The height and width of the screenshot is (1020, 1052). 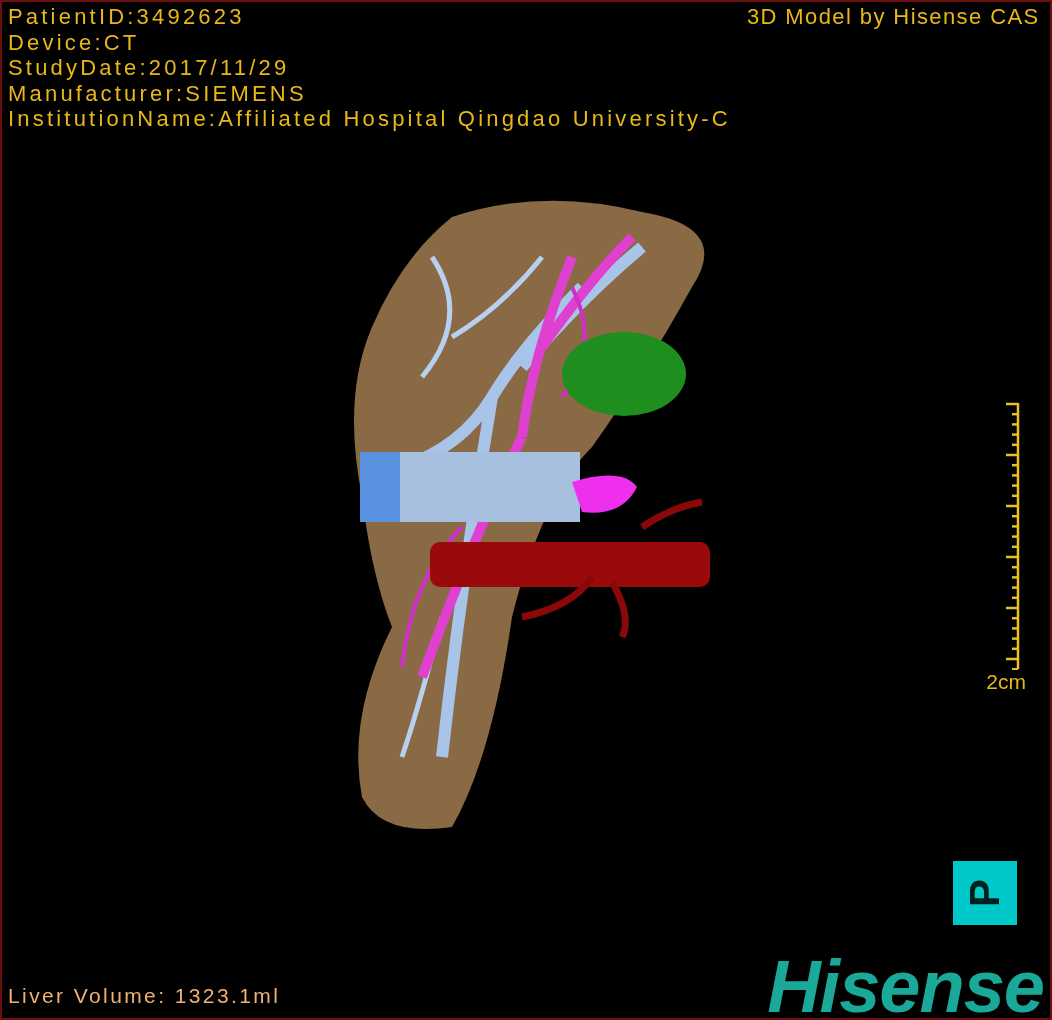 I want to click on scale-label: 2cm, so click(x=1006, y=681).